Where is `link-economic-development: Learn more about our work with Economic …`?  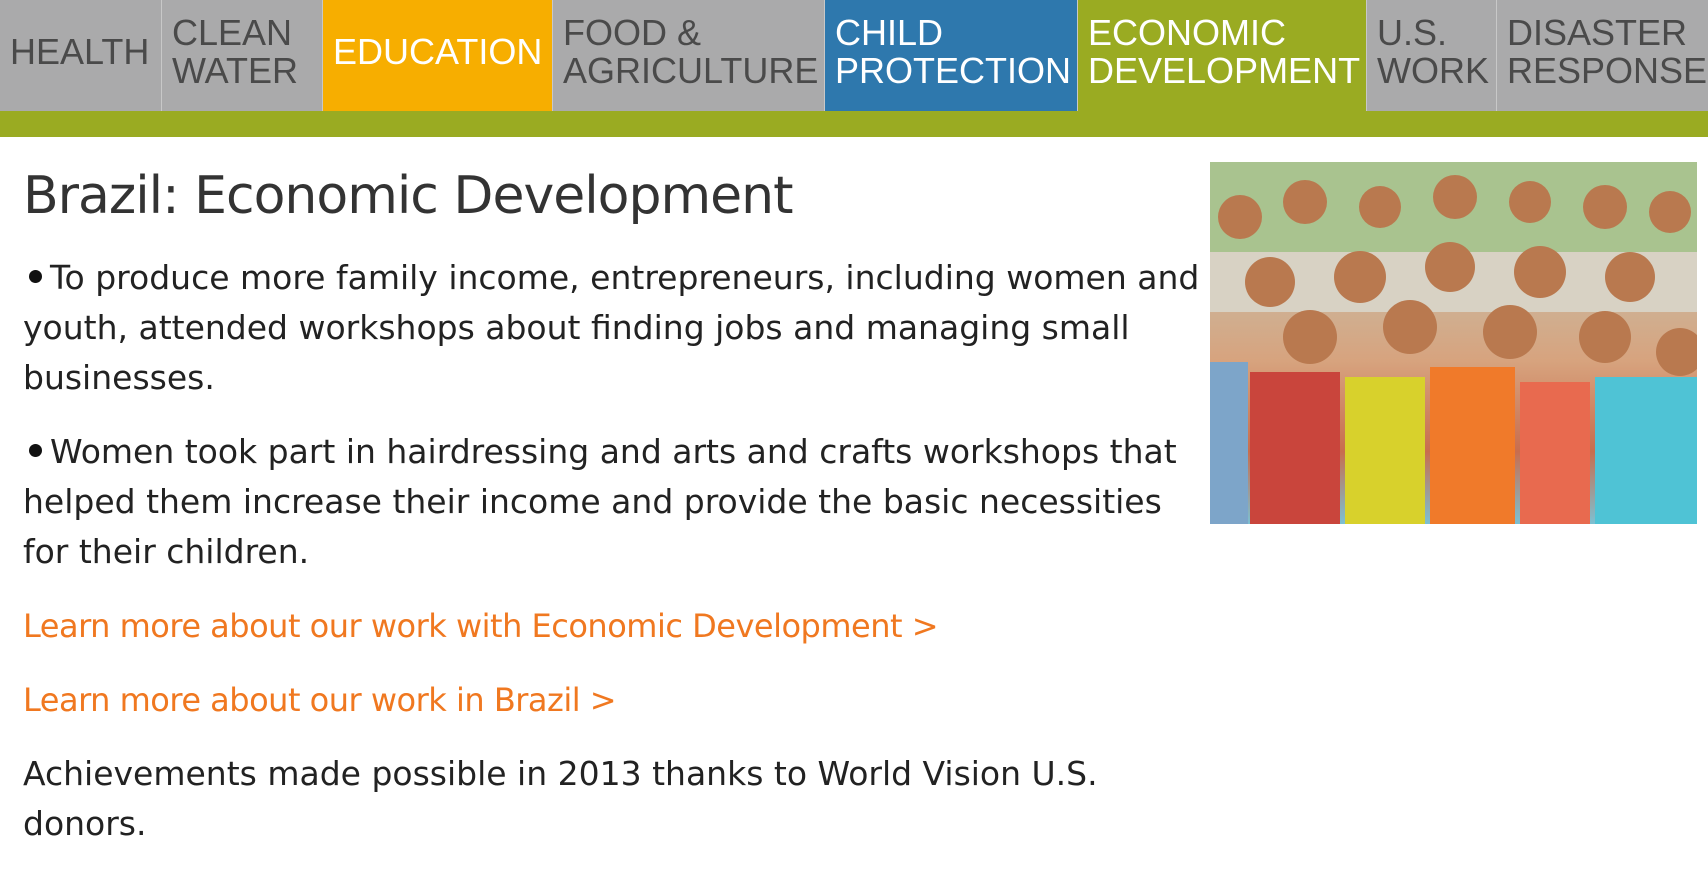
link-economic-development: Learn more about our work with Economic … is located at coordinates (613, 626).